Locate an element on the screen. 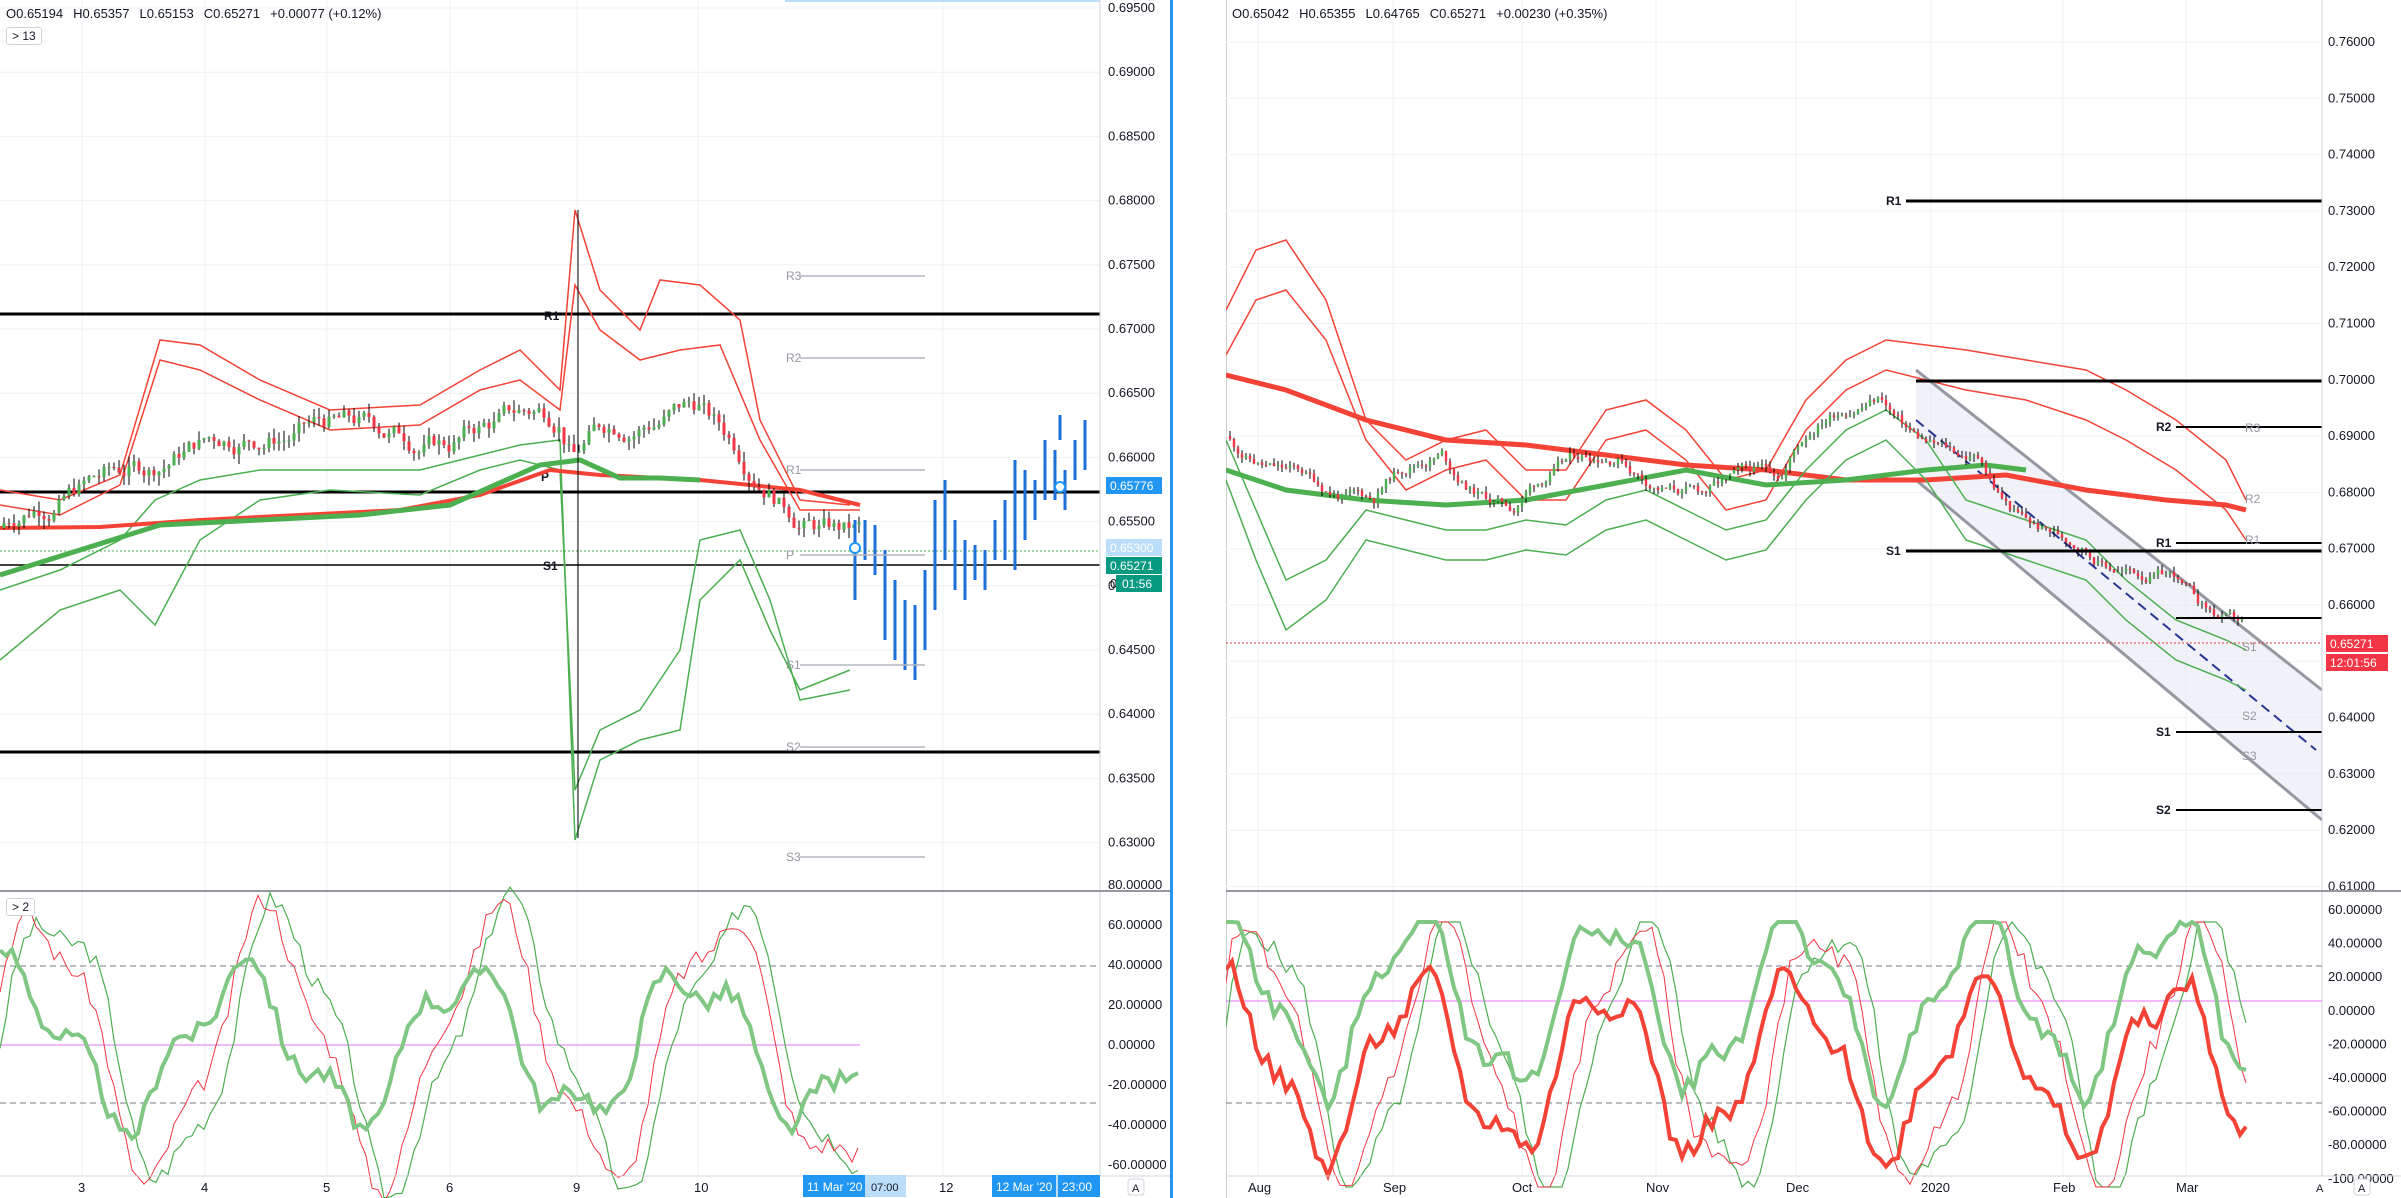  osc-right-tick-label: -80.00000 is located at coordinates (2357, 1144).